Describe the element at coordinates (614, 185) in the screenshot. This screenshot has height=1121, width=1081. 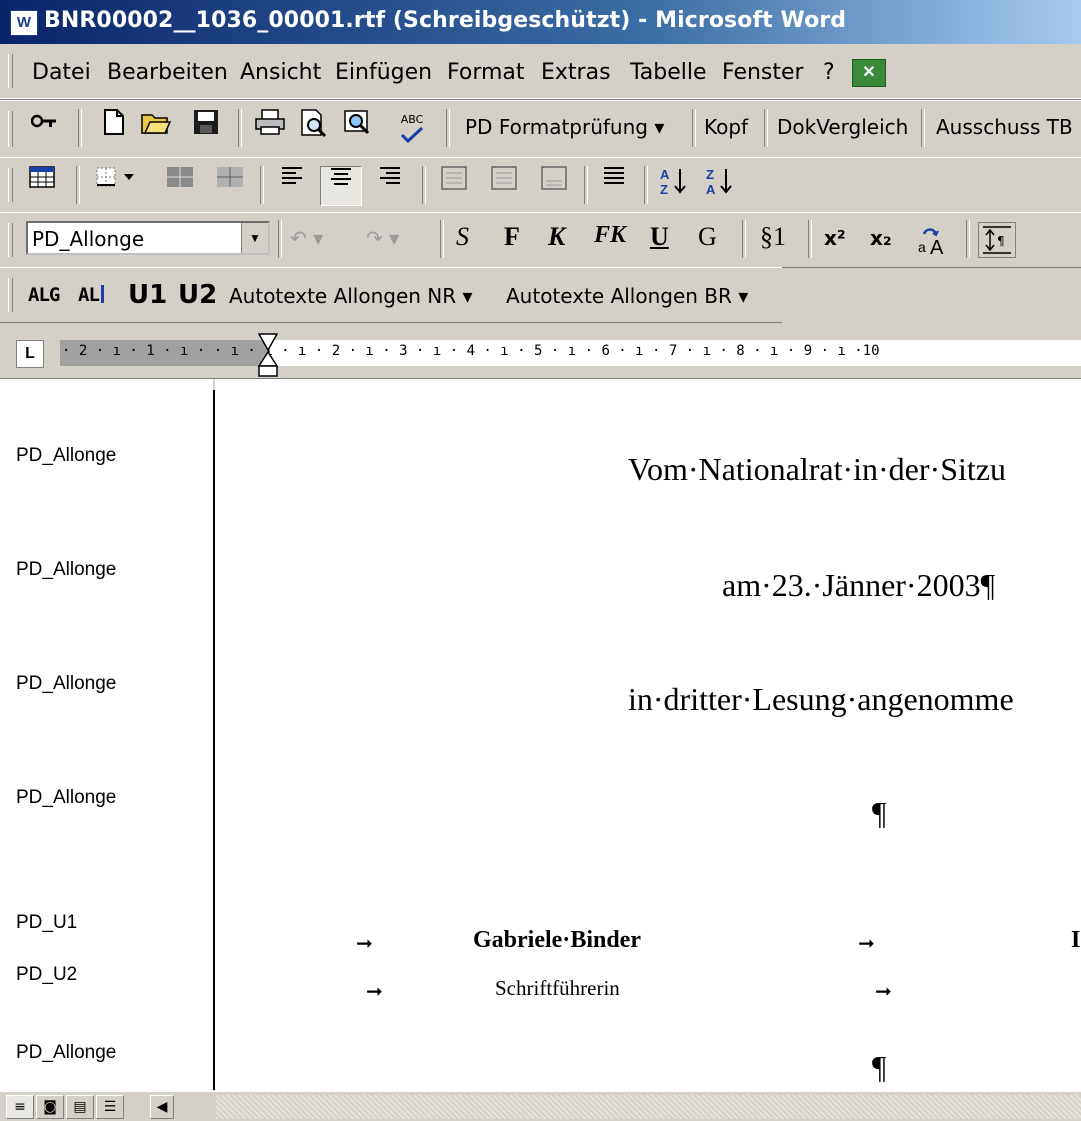
I see `justify-icon` at that location.